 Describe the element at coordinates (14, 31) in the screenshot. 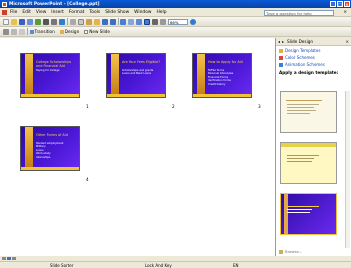

I see `summary-slide-icon` at that location.